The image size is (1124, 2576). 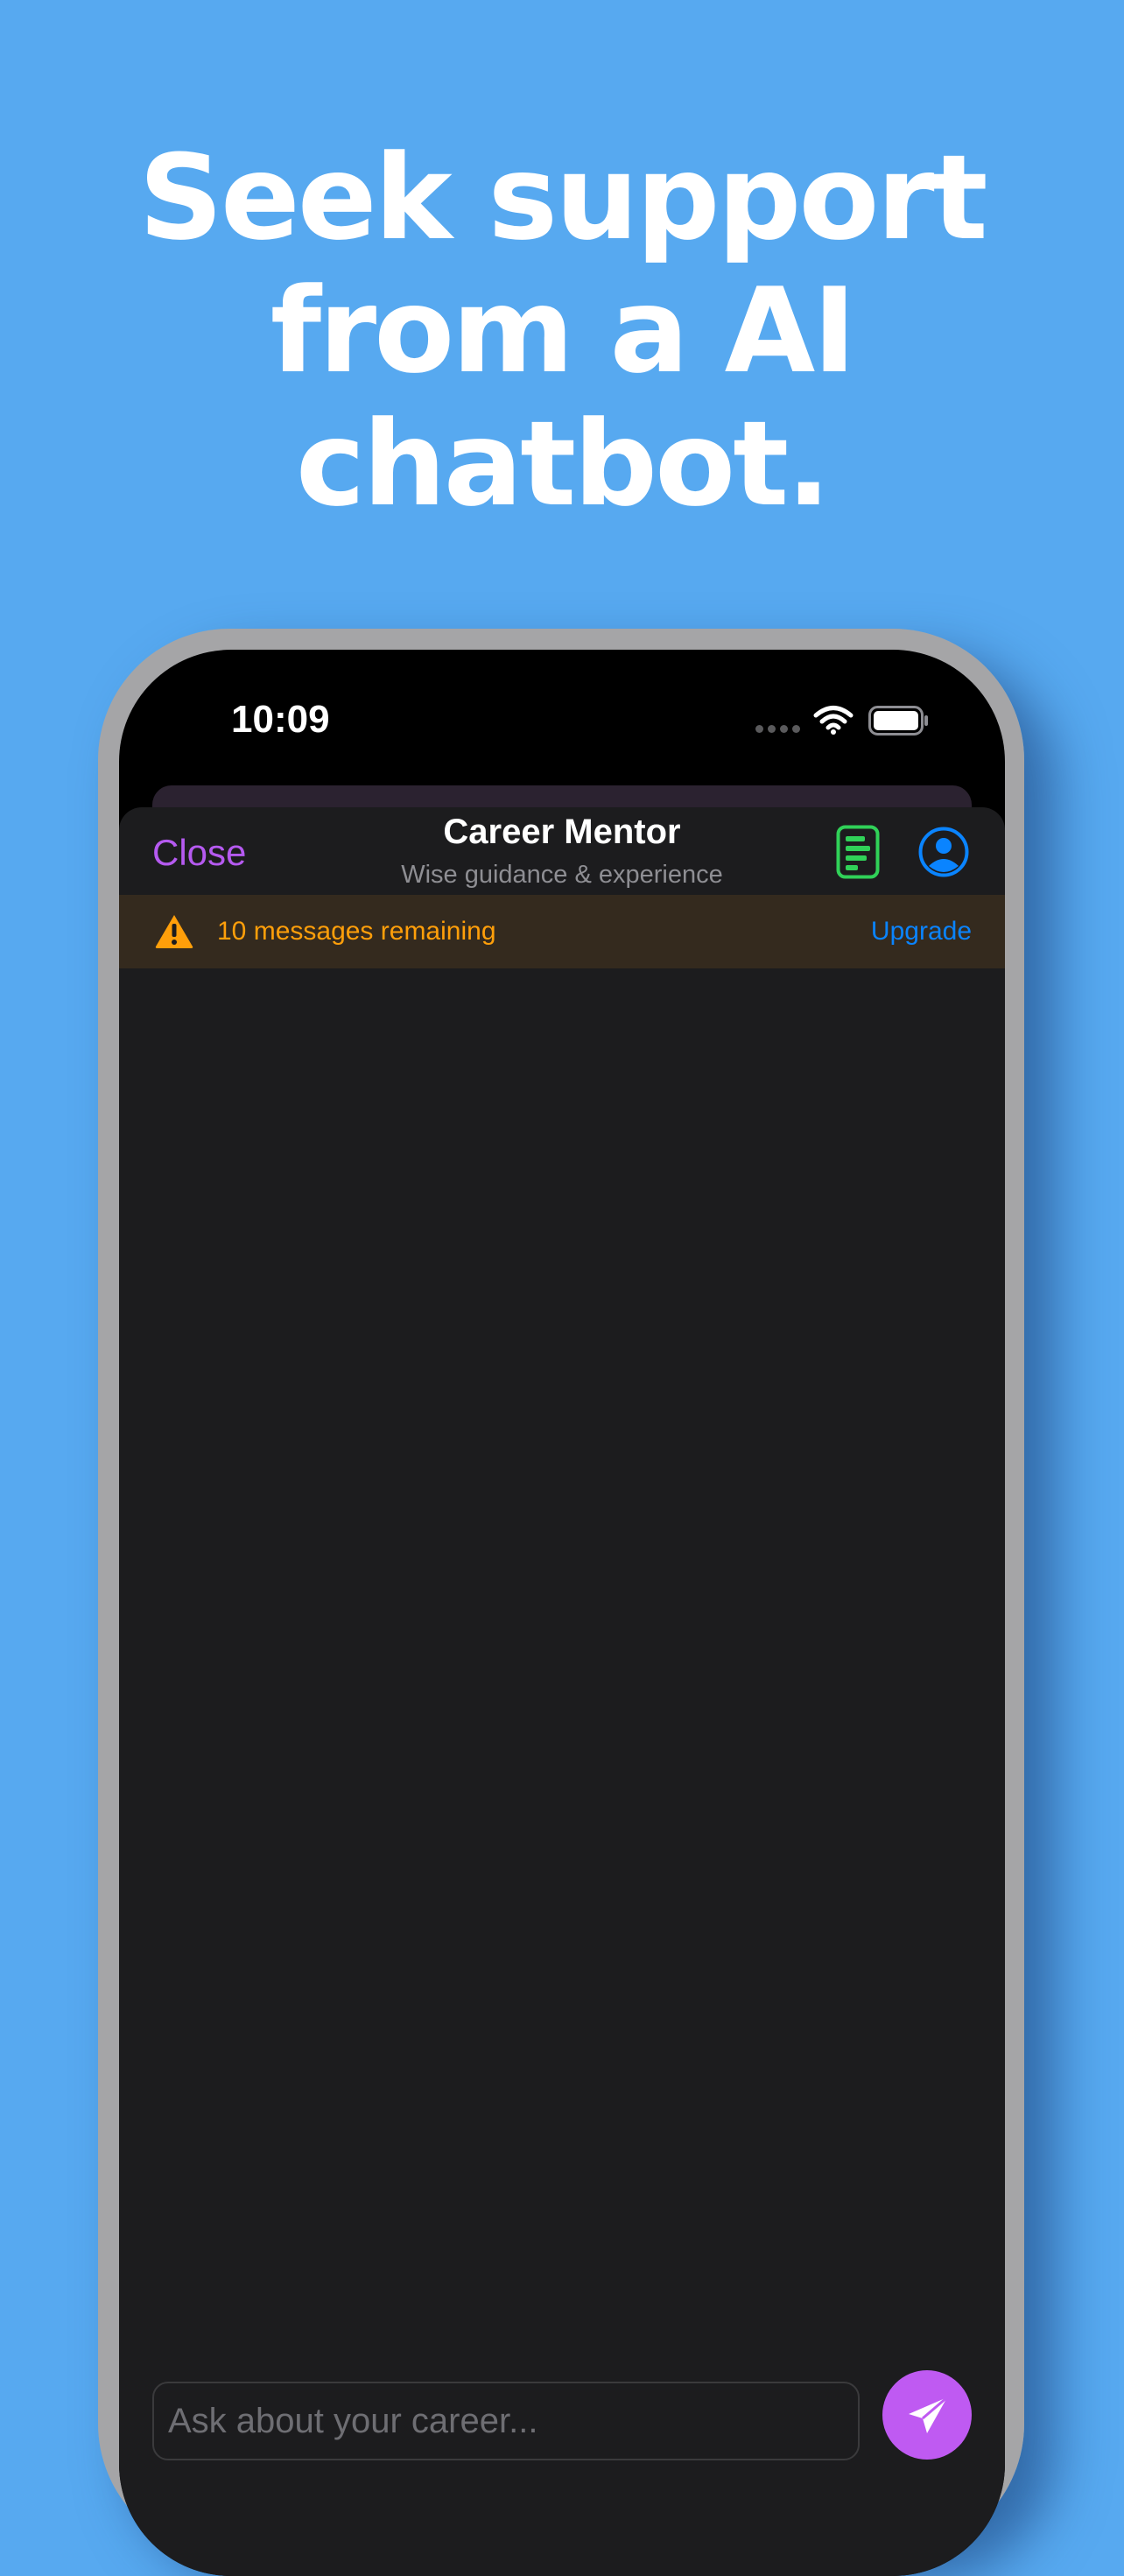 What do you see at coordinates (562, 198) in the screenshot?
I see `headline-line-1: Seek support` at bounding box center [562, 198].